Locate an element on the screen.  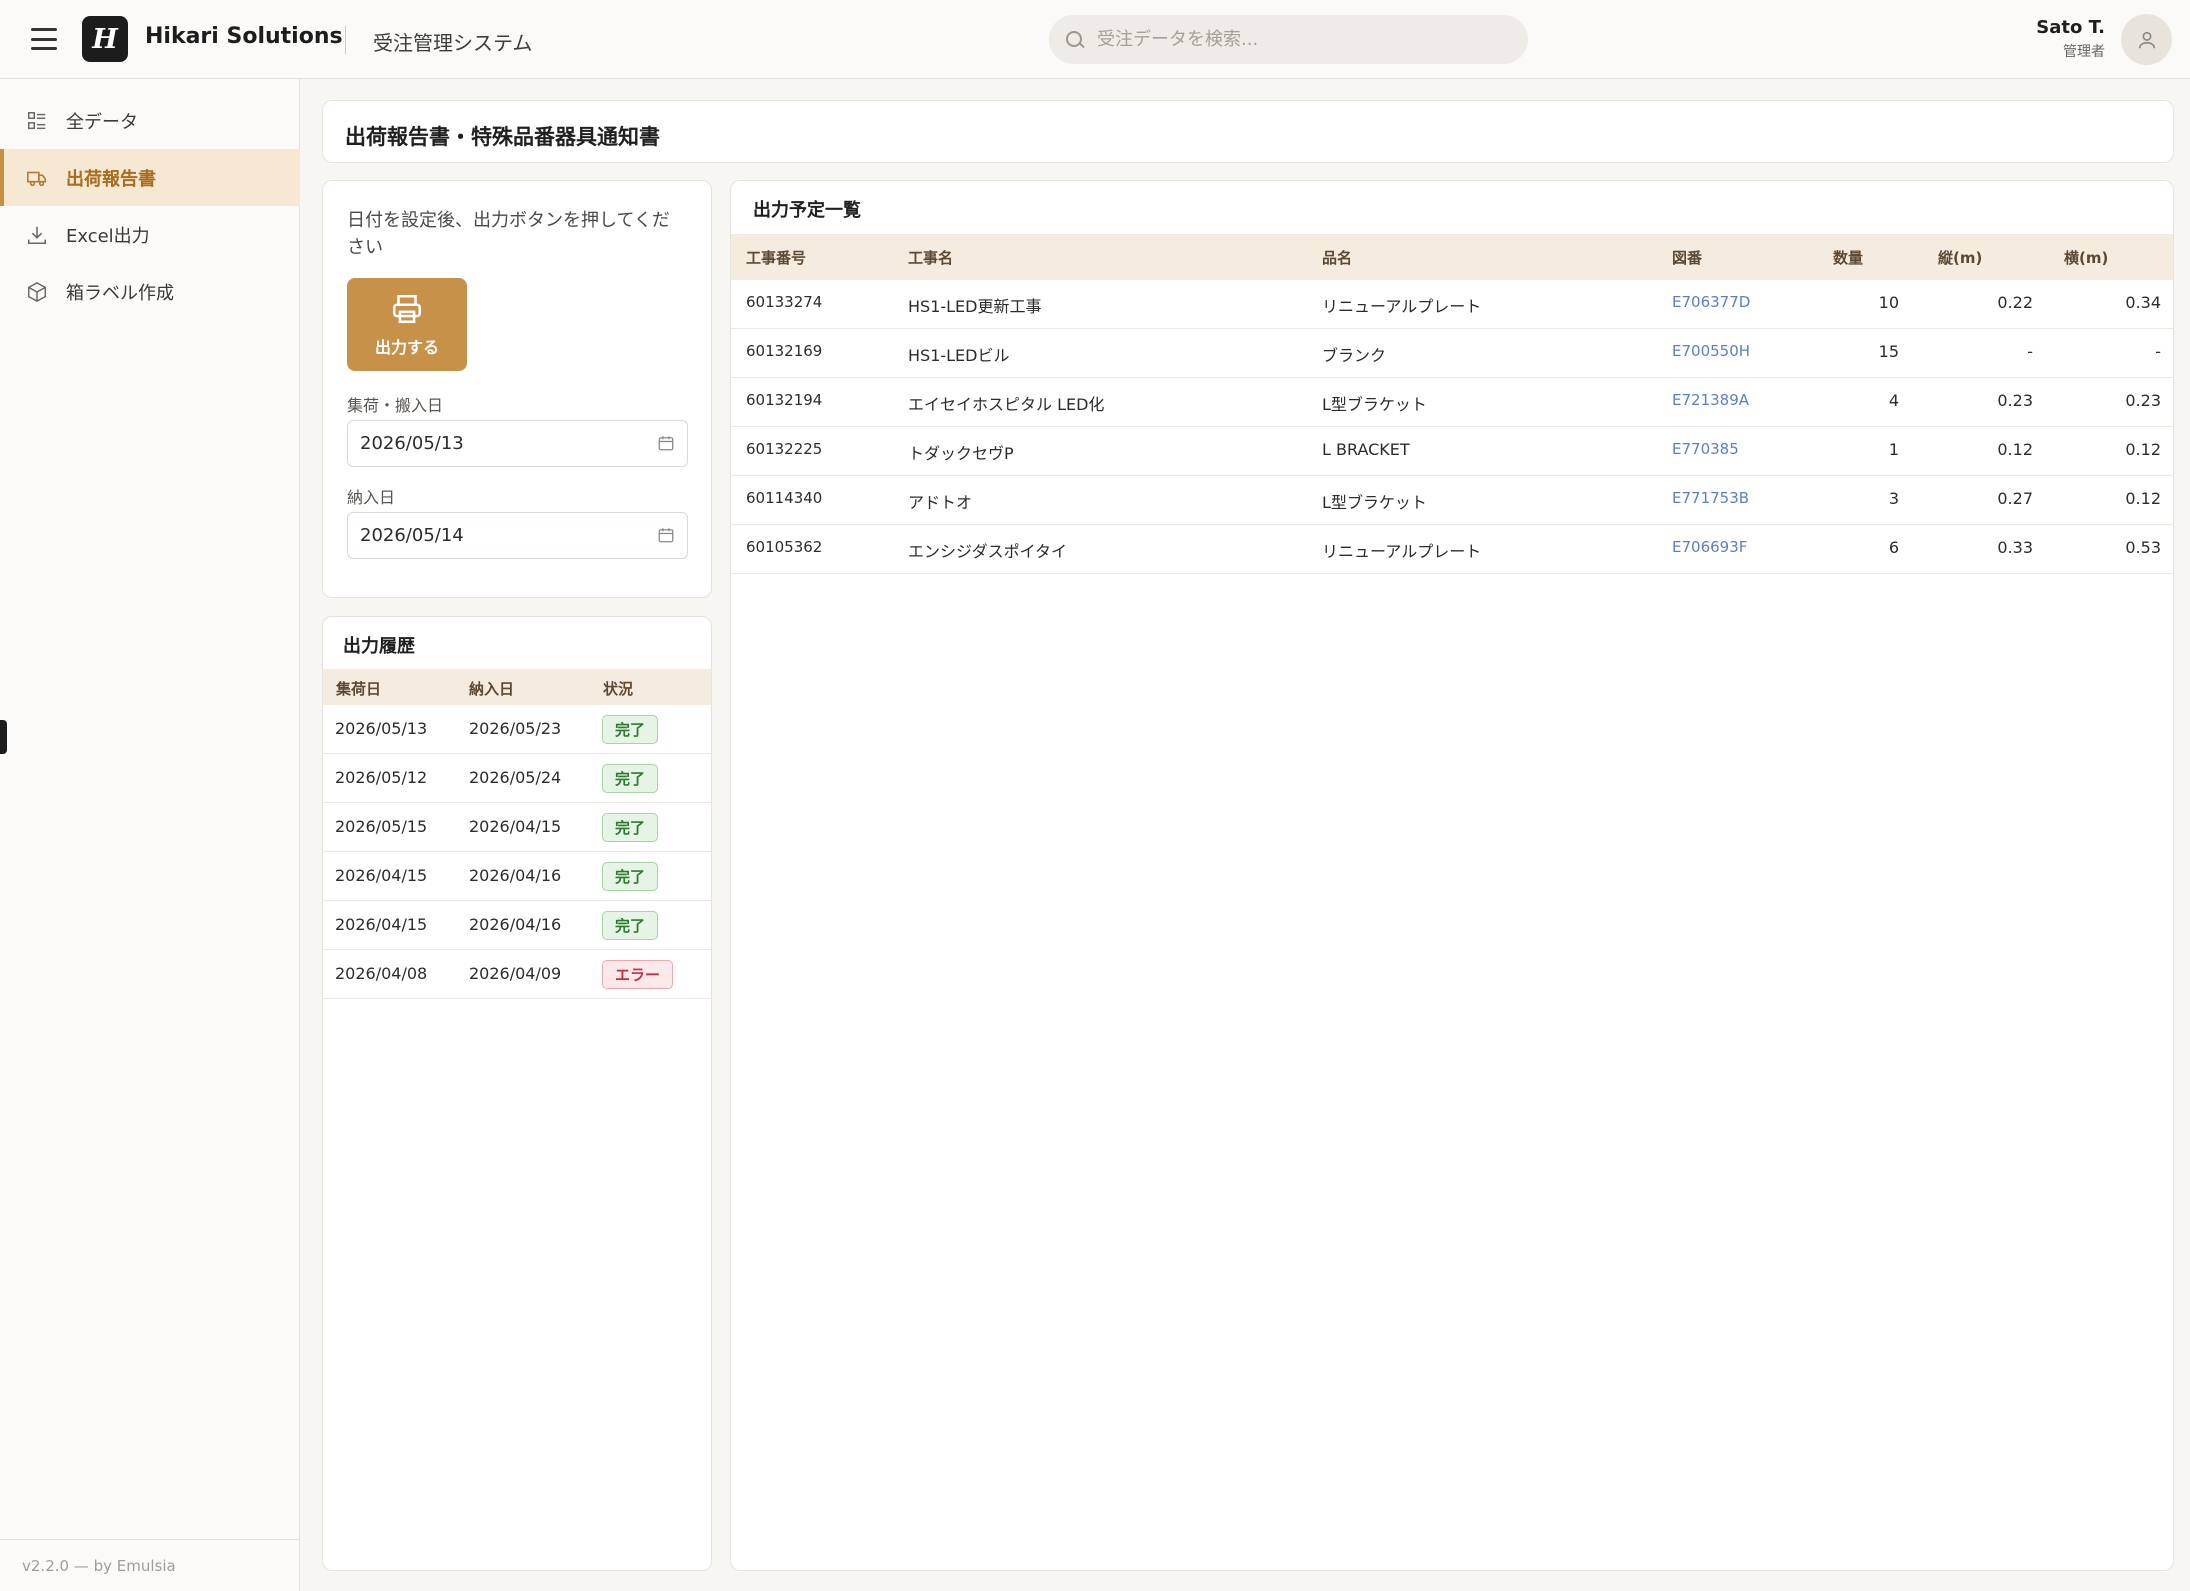
page-title: 出荷報告書・特殊品番器具通知書 is located at coordinates (502, 137).